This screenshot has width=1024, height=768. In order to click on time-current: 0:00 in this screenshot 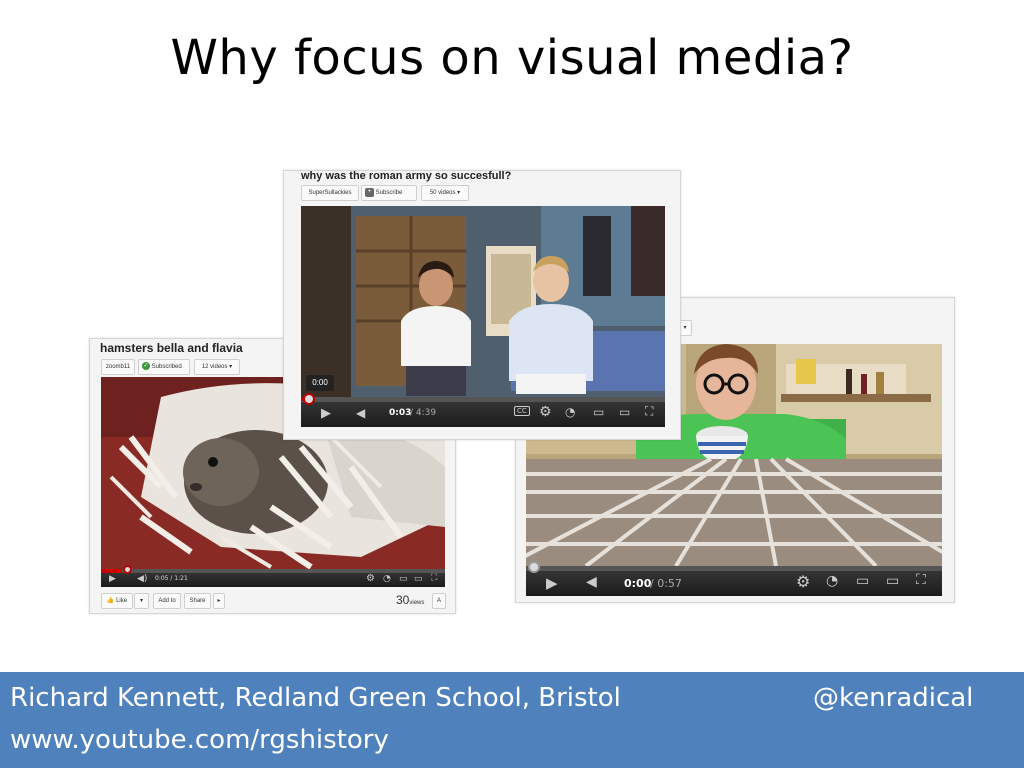, I will do `click(638, 583)`.